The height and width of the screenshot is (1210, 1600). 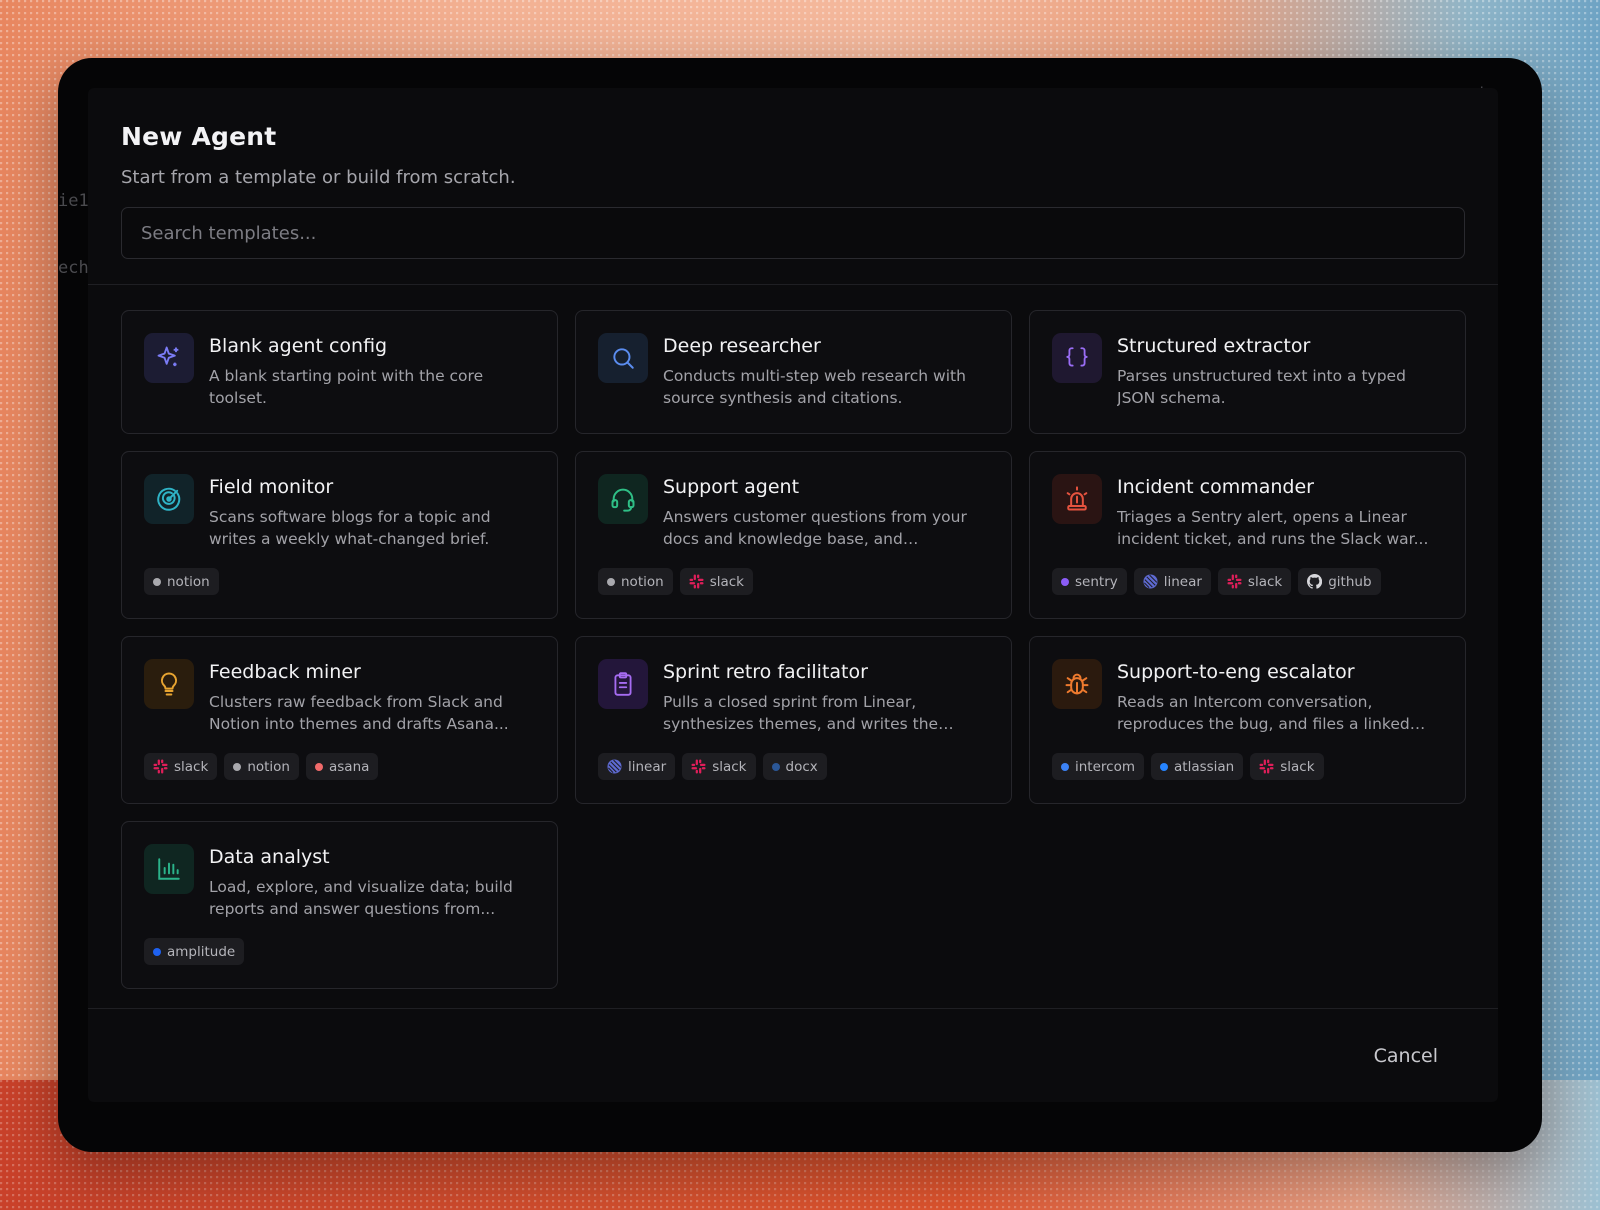 I want to click on bug-icon, so click(x=1077, y=684).